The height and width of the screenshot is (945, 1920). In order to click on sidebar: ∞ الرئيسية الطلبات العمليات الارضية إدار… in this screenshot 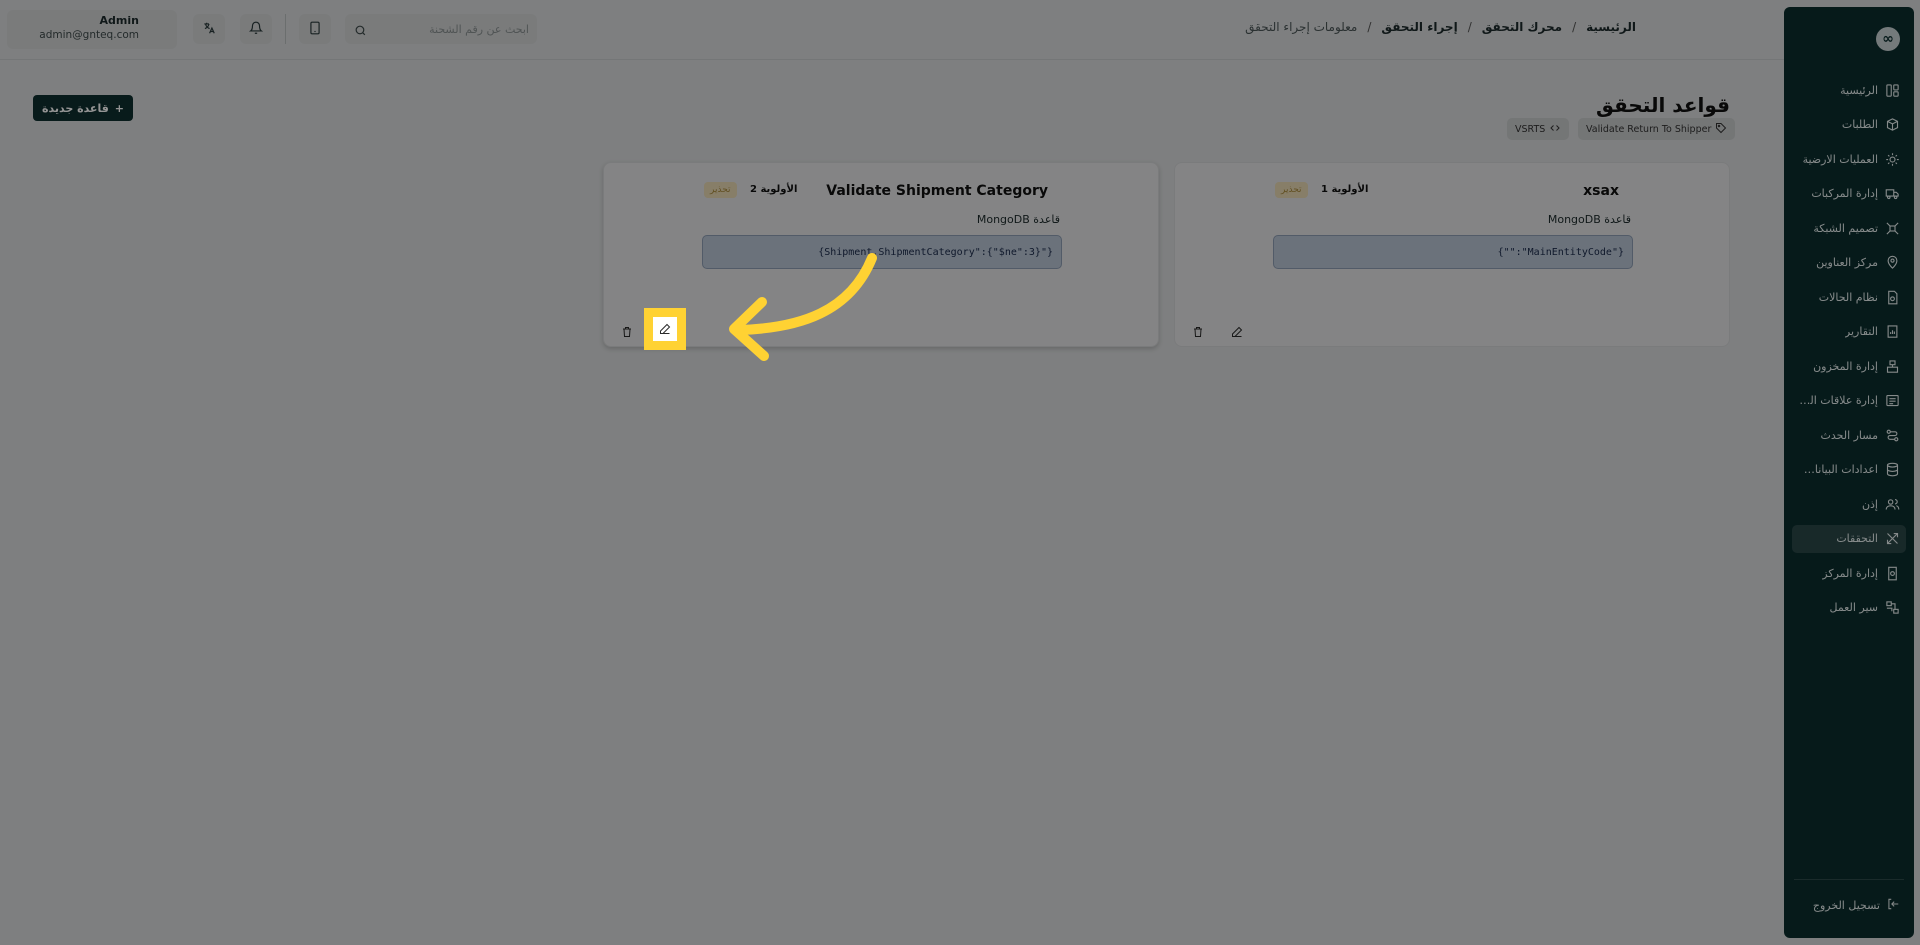, I will do `click(1849, 472)`.